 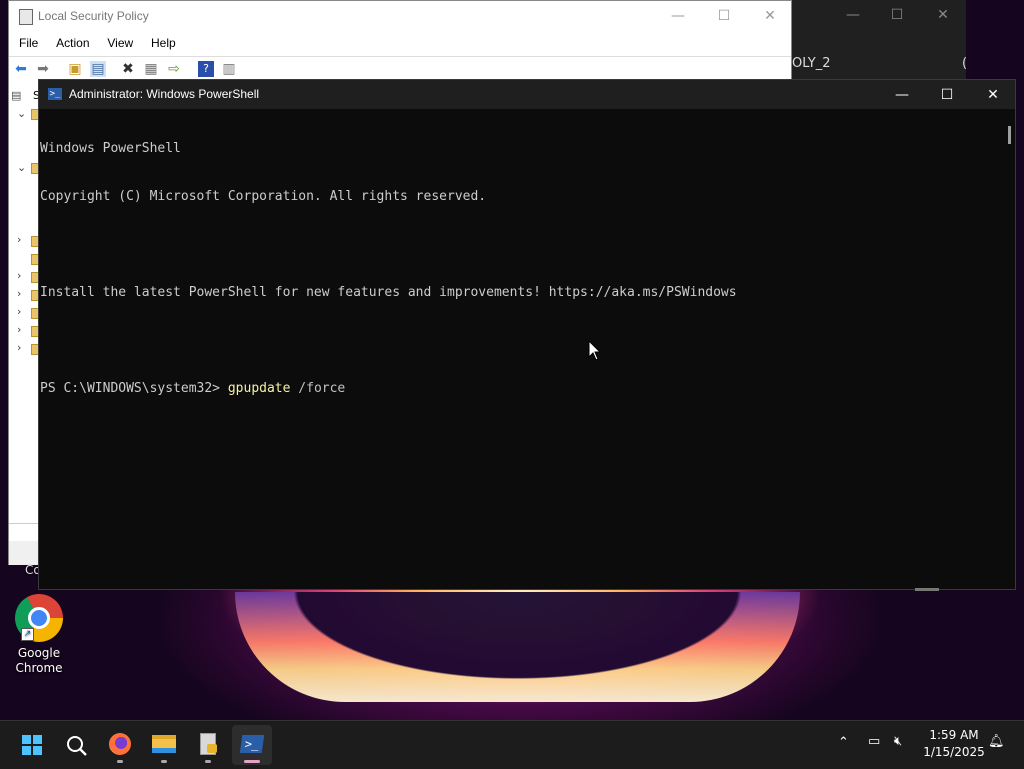 What do you see at coordinates (965, 63) in the screenshot?
I see `background-window-text: (` at bounding box center [965, 63].